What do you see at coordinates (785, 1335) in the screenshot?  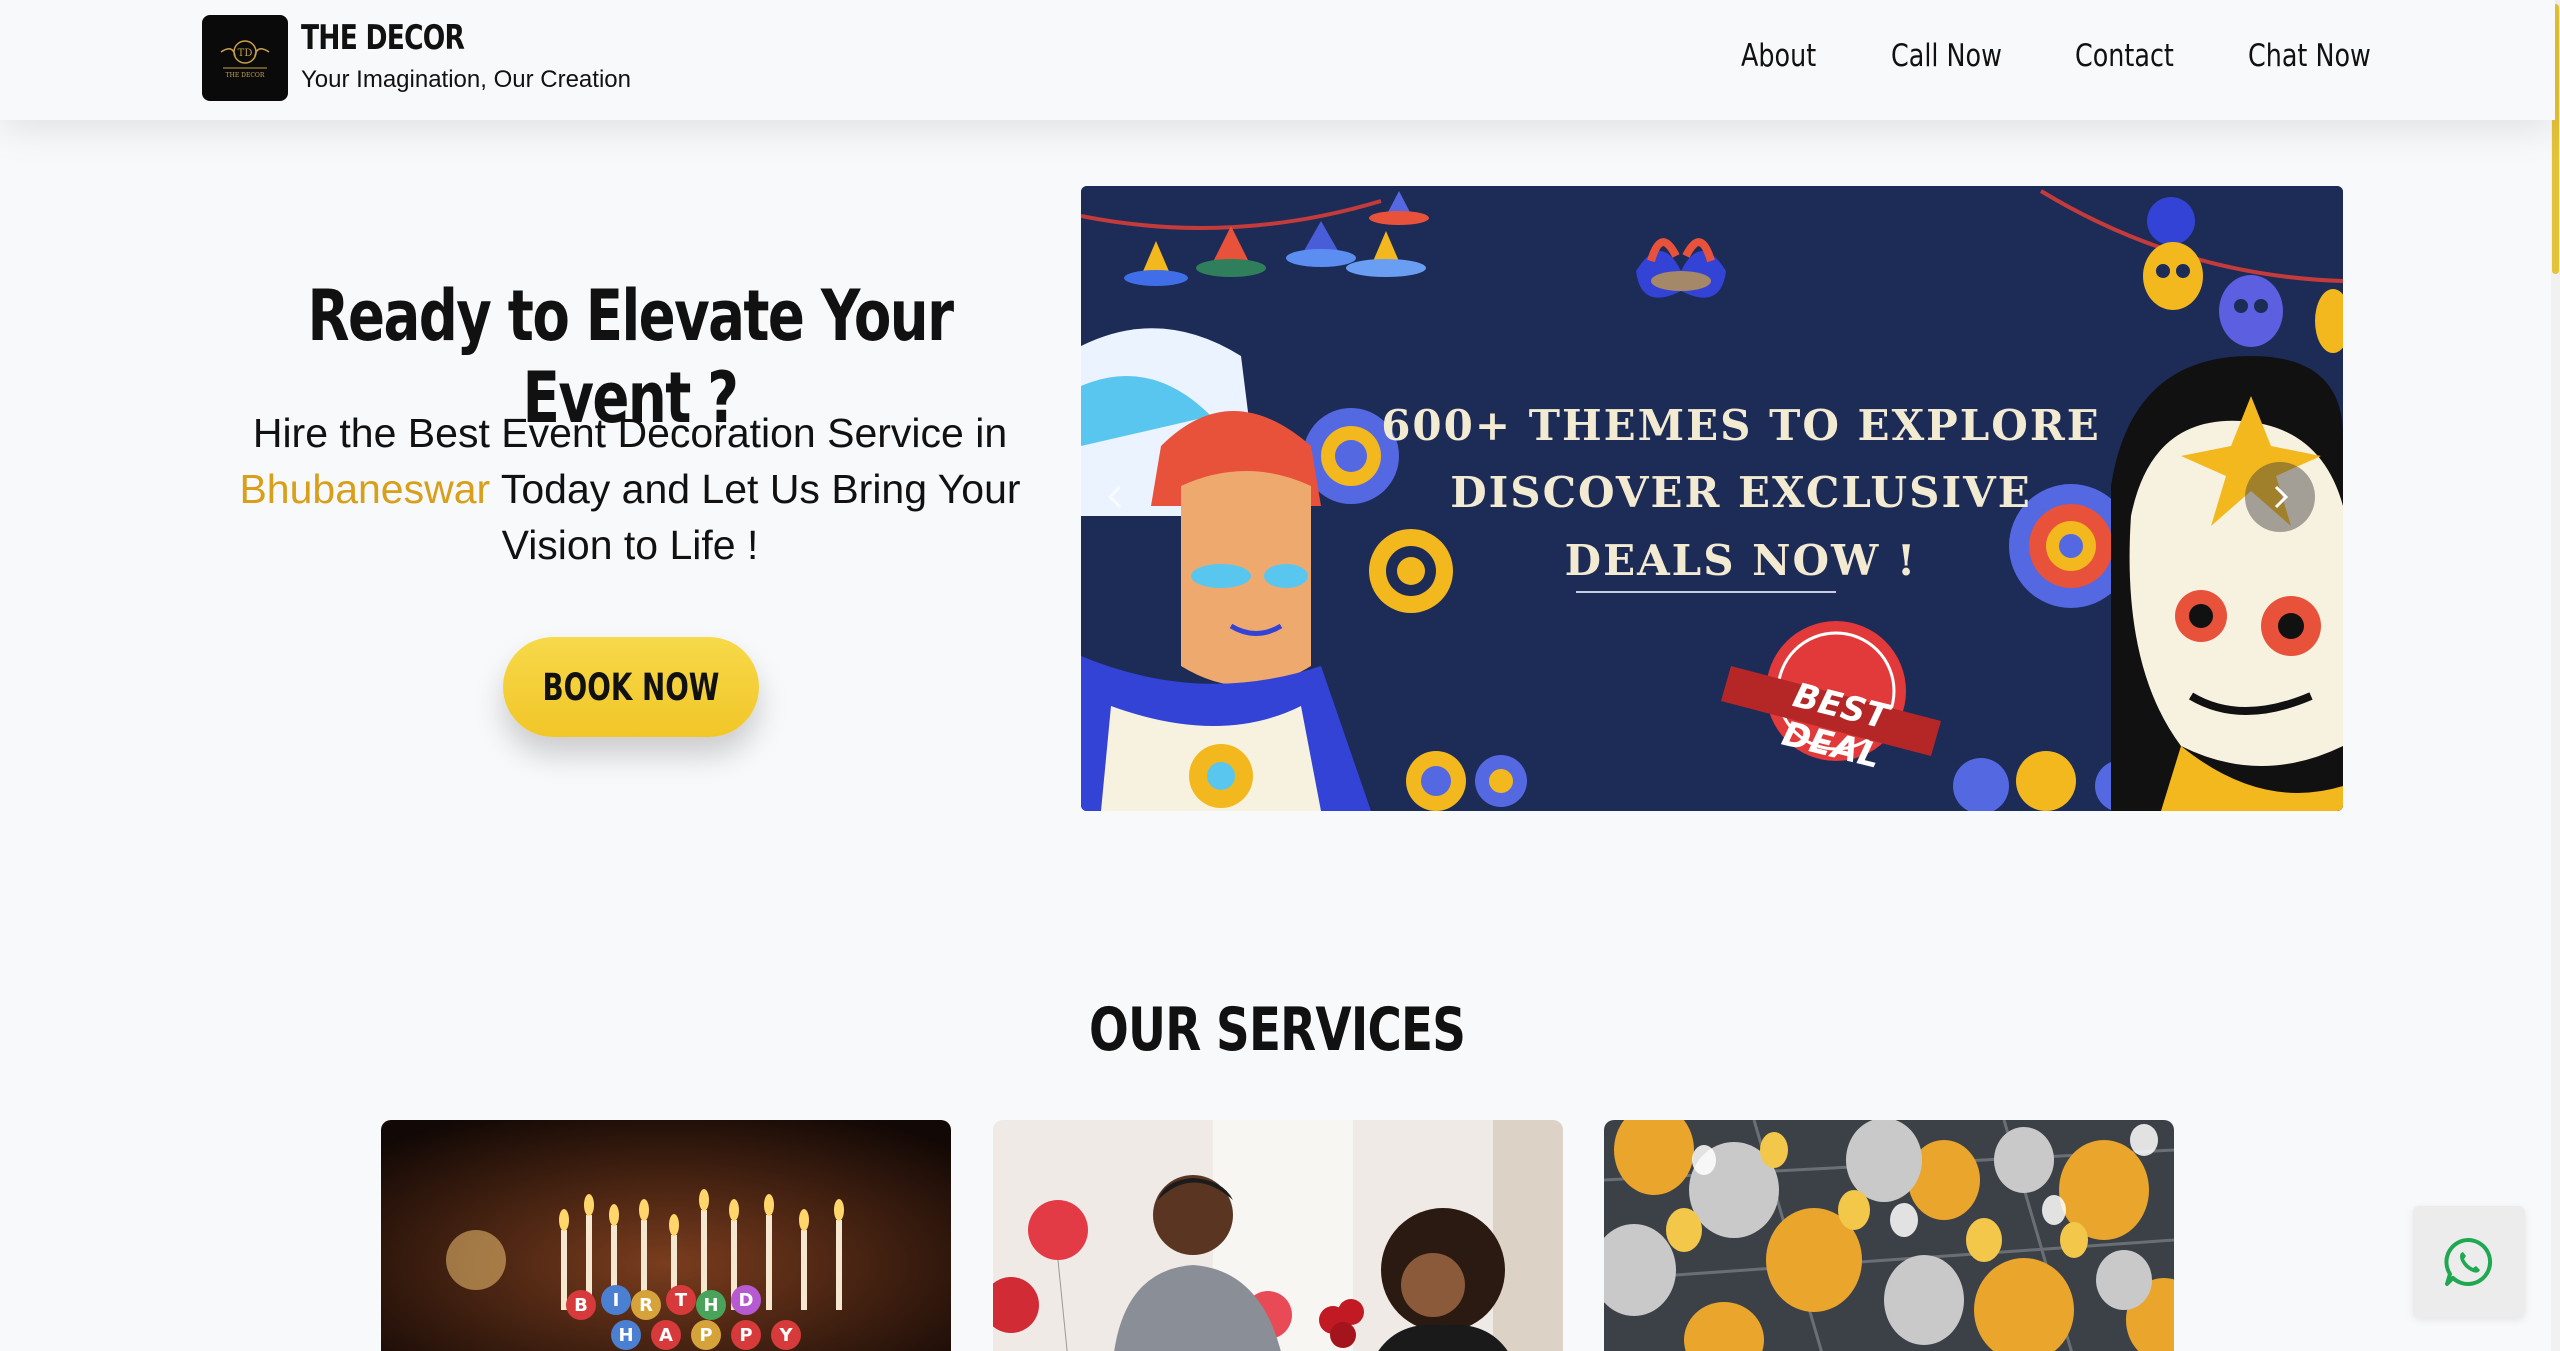 I see `svg-text: Y` at bounding box center [785, 1335].